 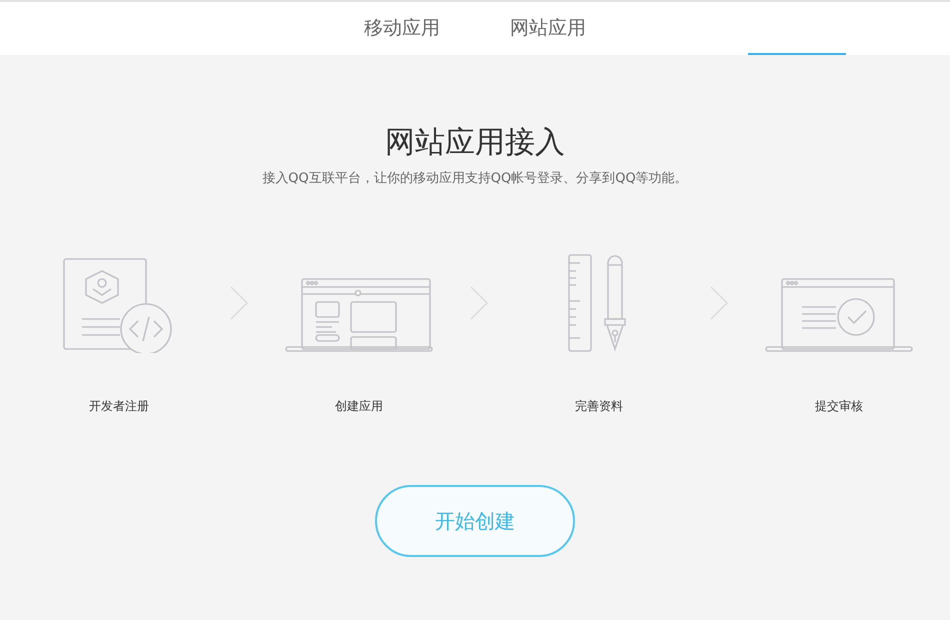 I want to click on page-heading: 网站应用接入, so click(x=475, y=143).